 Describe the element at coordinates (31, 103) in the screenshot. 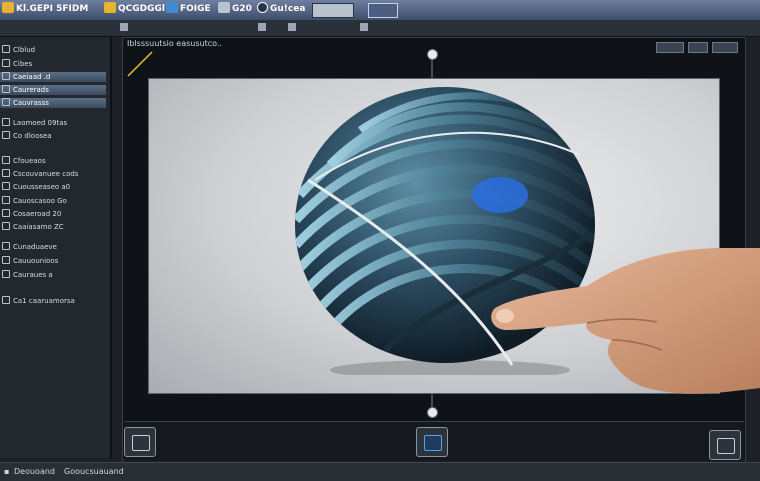

I see `list-item-label: Cauvrasss` at that location.